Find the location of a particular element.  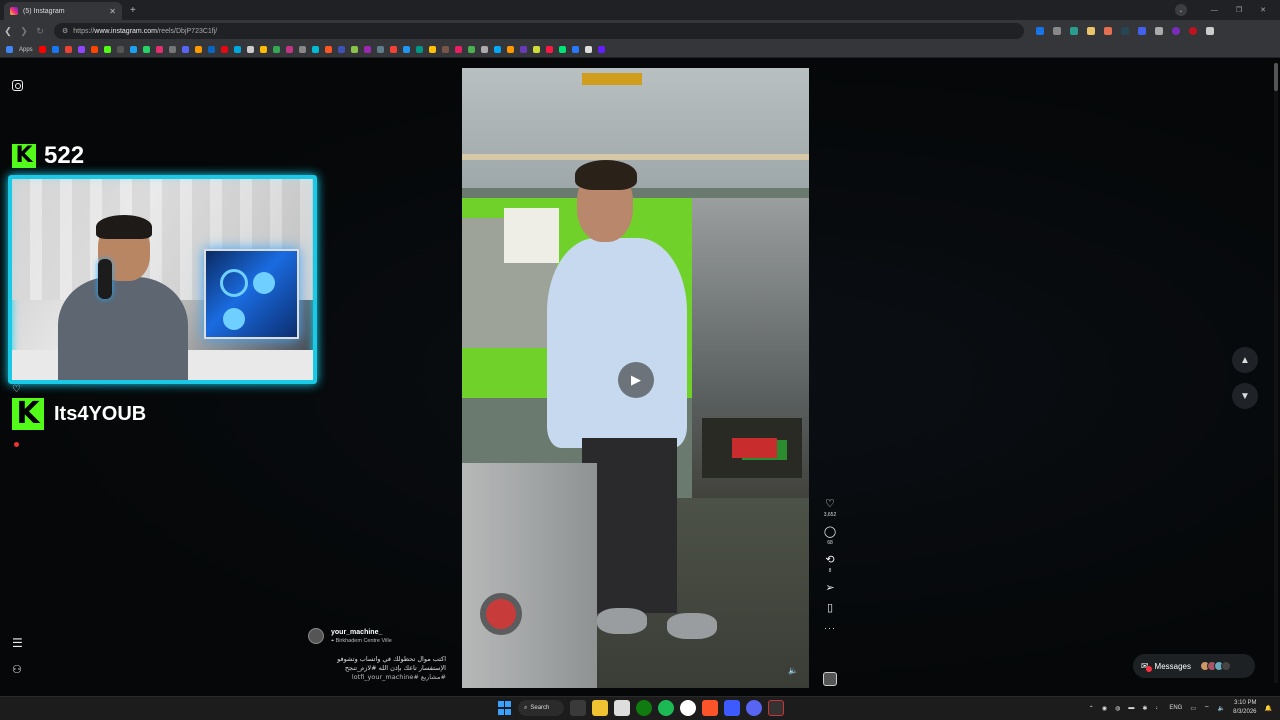

close-window-button: ✕ is located at coordinates (1263, 10).